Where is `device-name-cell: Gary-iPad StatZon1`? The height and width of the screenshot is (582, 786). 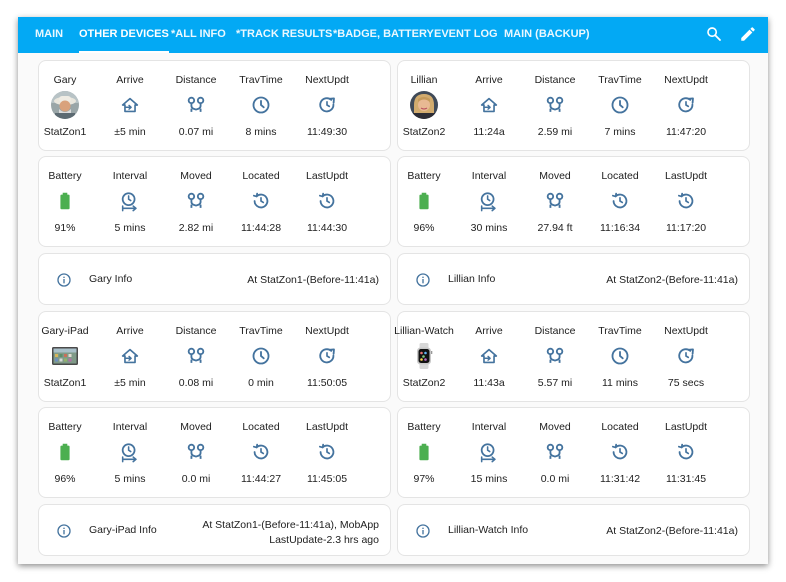 device-name-cell: Gary-iPad StatZon1 is located at coordinates (65, 356).